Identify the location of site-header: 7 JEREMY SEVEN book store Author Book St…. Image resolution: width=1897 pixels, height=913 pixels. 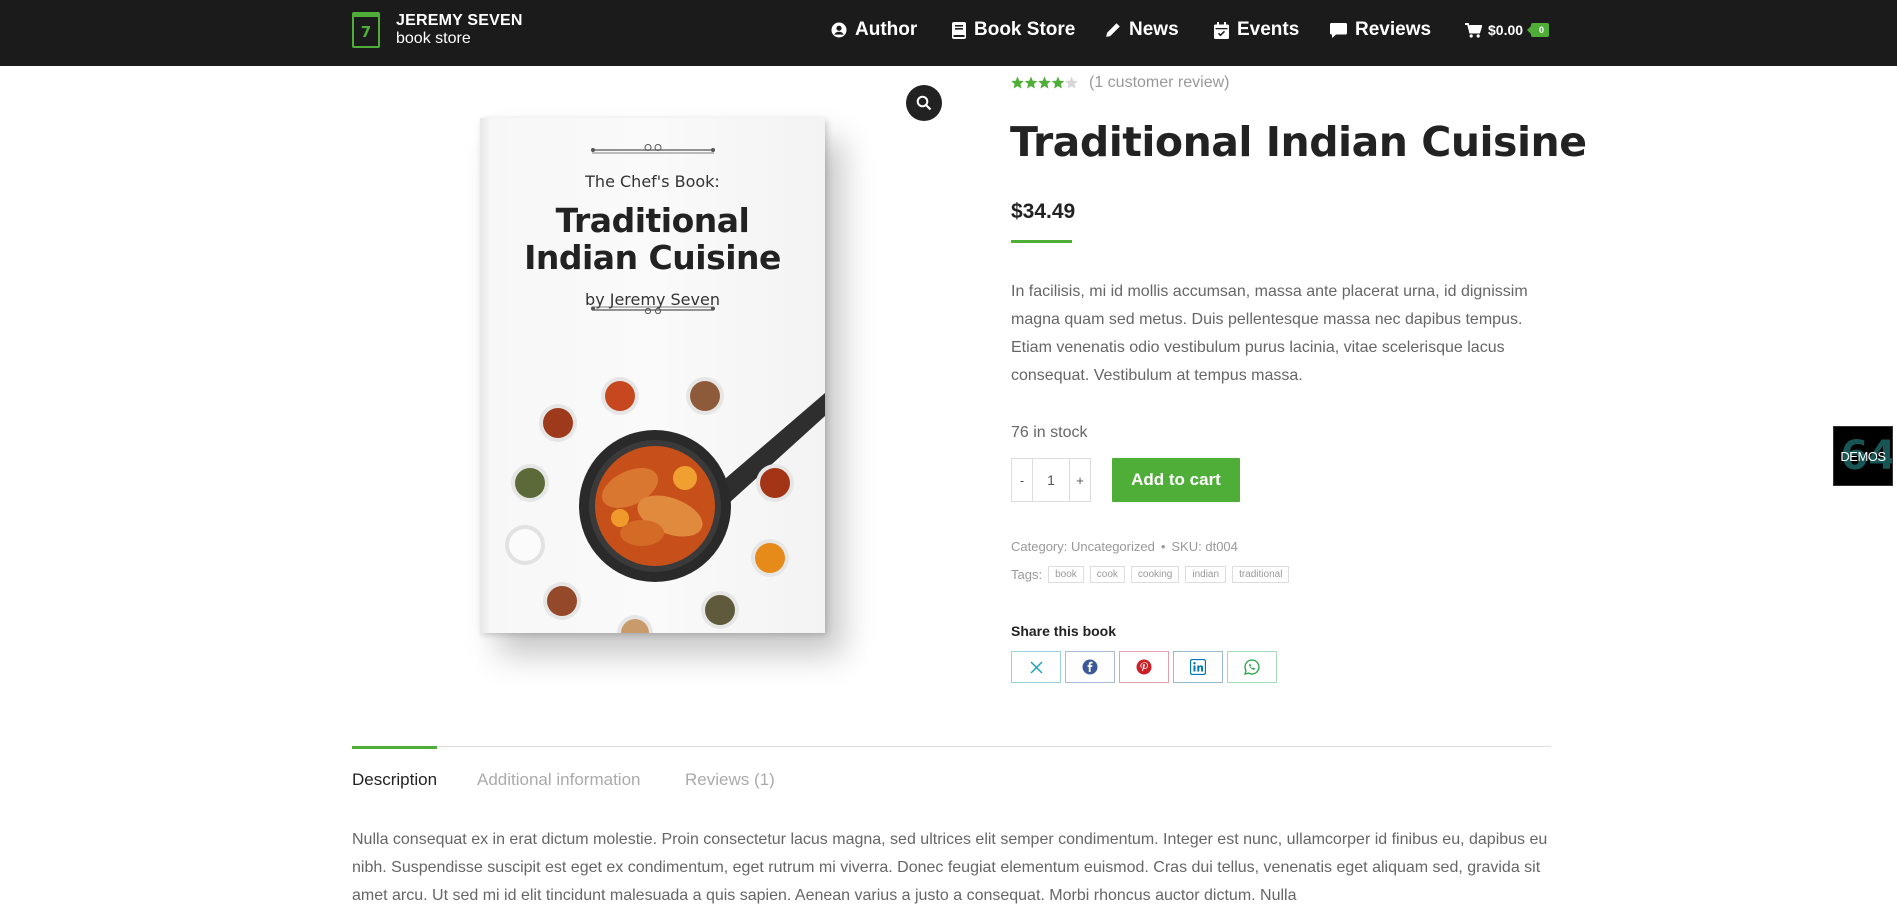
(948, 33).